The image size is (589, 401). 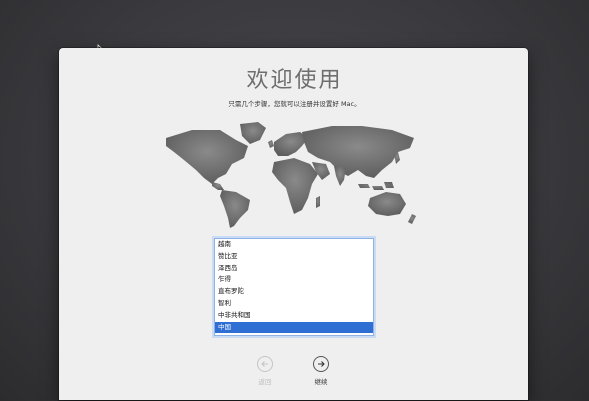 I want to click on welcome-subtitle: 只需几个步骤，您就可以注册并设置好 Mac。, so click(x=294, y=104).